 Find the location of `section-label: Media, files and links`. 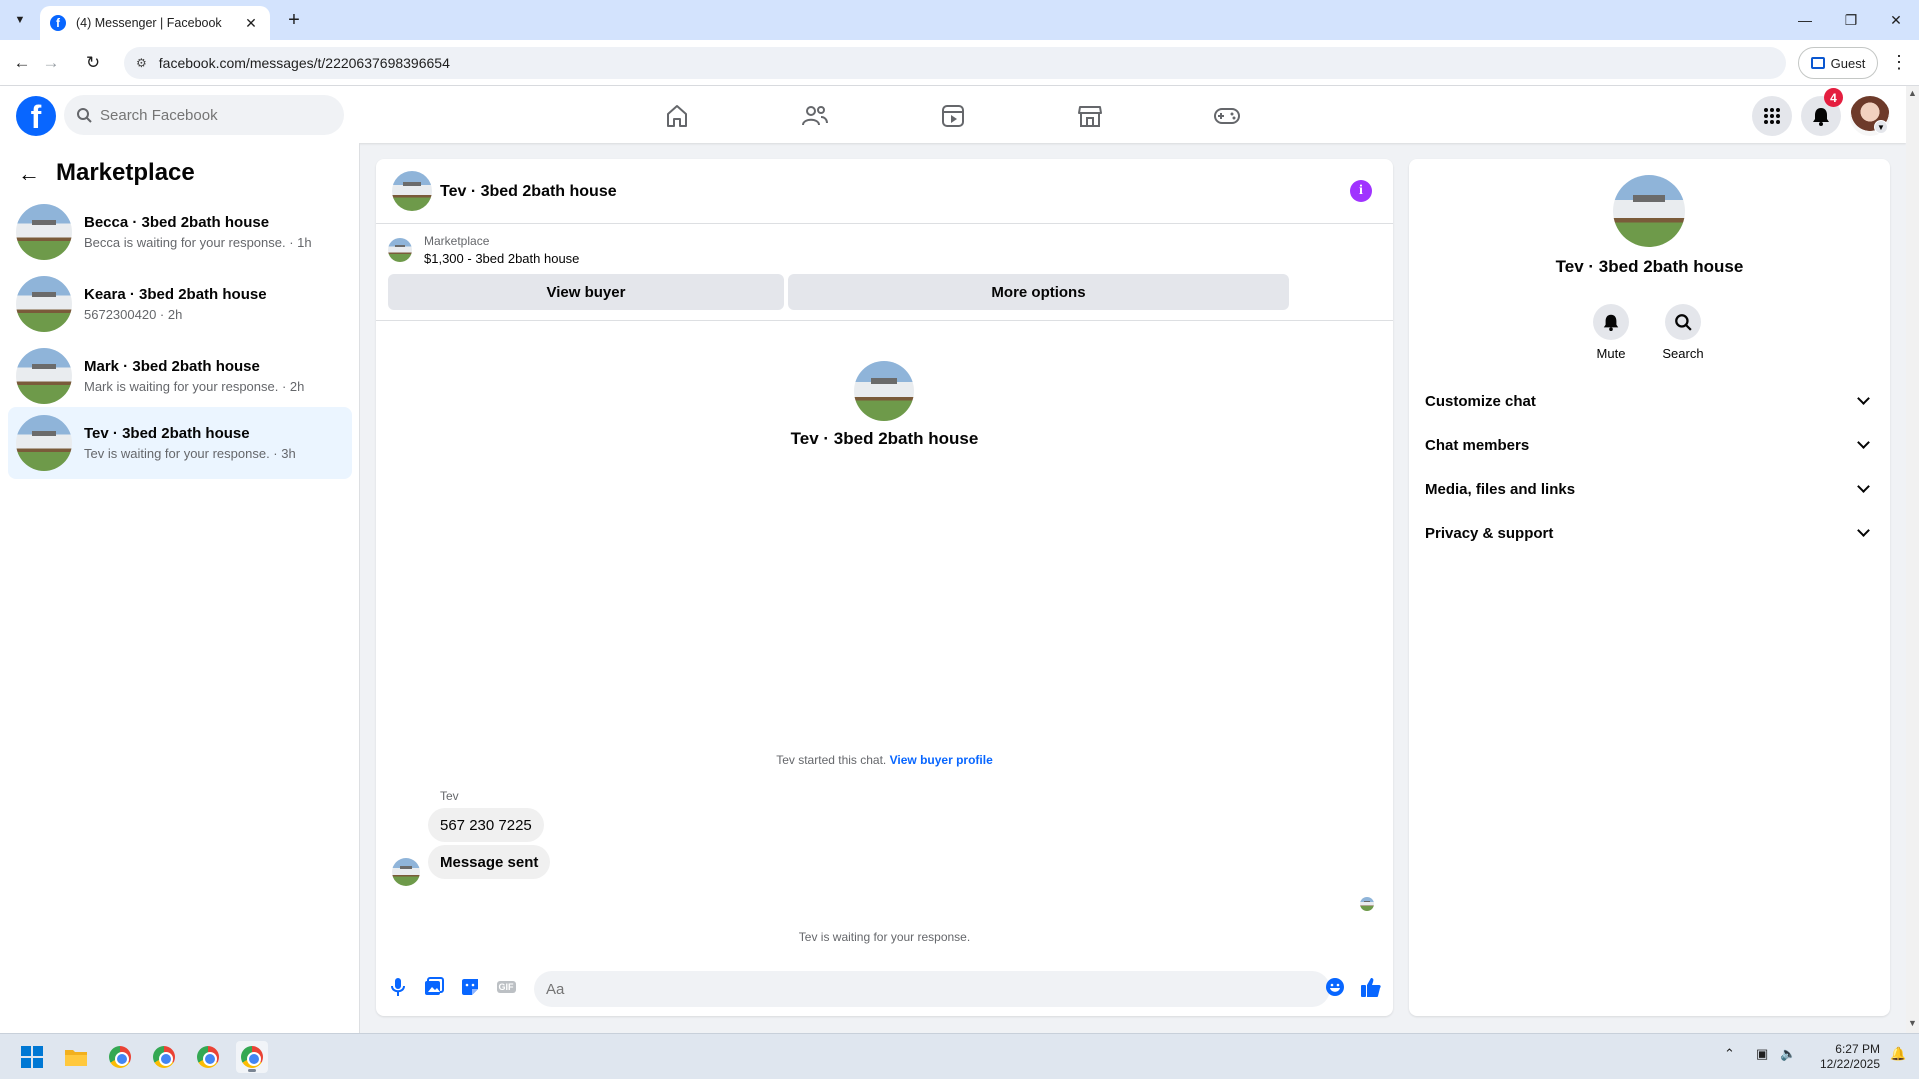

section-label: Media, files and links is located at coordinates (1500, 489).